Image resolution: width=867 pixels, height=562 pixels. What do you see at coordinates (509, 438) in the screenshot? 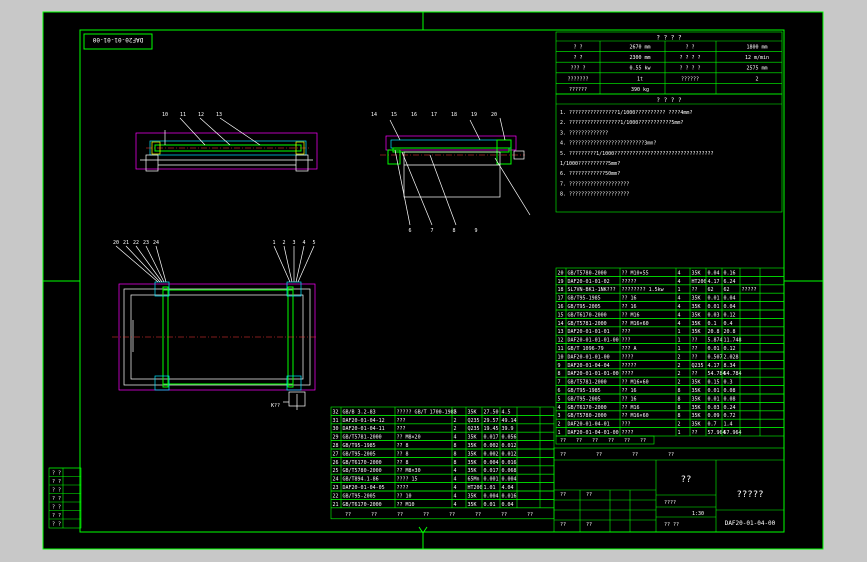
I see `bom-left-cell: 0.056` at bounding box center [509, 438].